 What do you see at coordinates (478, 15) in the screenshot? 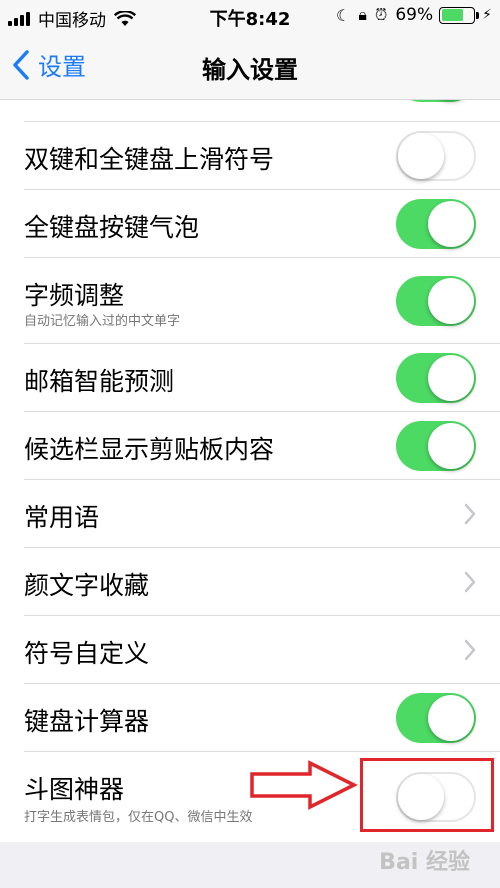
I see `battery-tip` at bounding box center [478, 15].